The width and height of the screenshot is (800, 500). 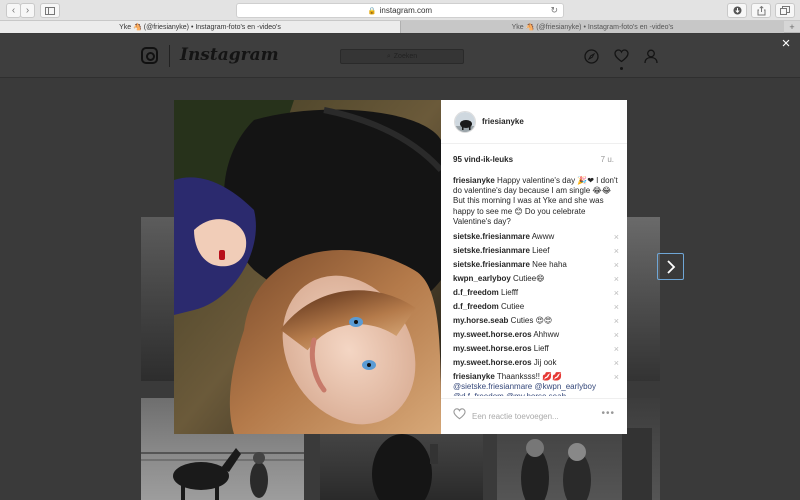 I want to click on notification-dot, so click(x=621, y=68).